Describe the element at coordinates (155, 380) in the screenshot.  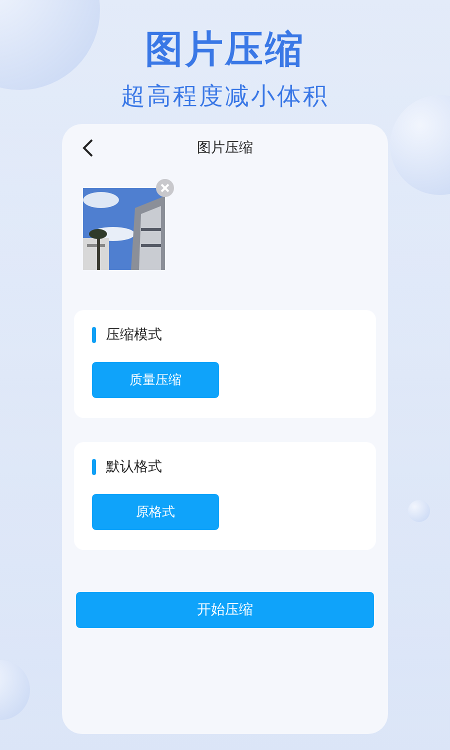
I see `option-button: 质量压缩` at that location.